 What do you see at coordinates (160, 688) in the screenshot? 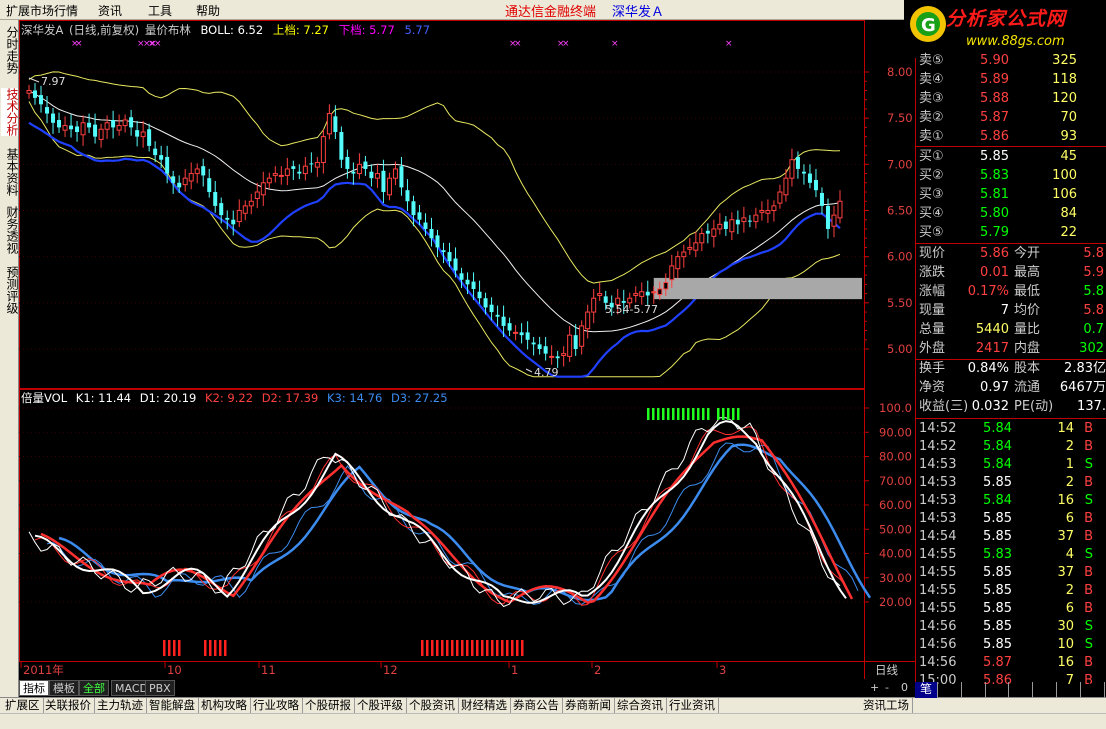
I see `tab-pbx: PBX` at bounding box center [160, 688].